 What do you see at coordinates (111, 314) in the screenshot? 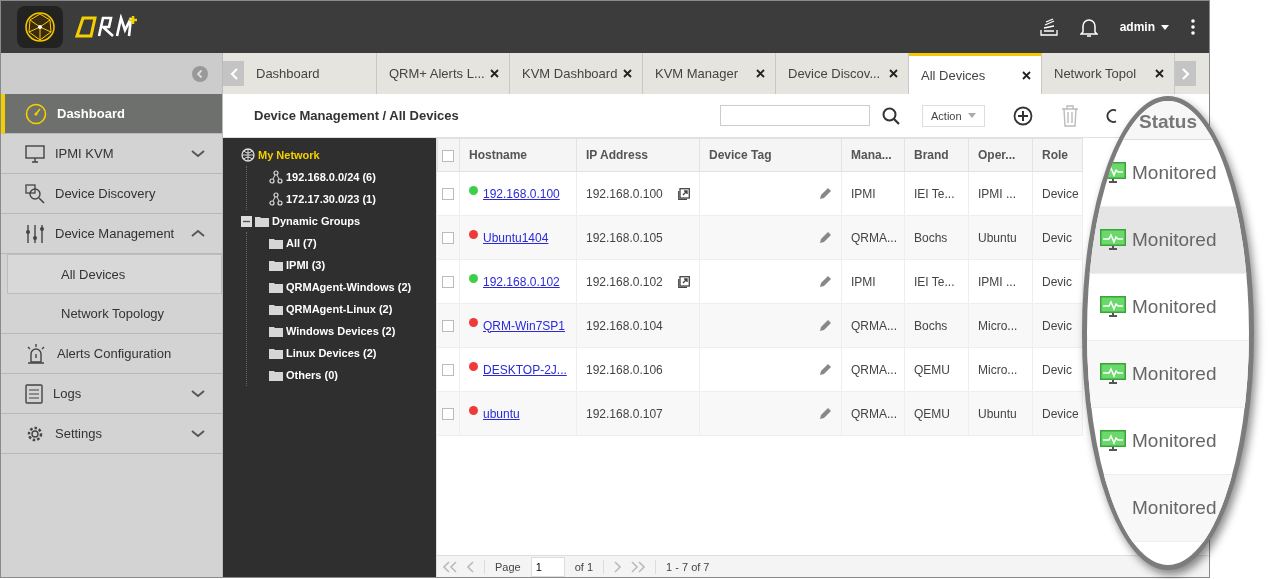
I see `sidebar-subitem: Network Topology` at bounding box center [111, 314].